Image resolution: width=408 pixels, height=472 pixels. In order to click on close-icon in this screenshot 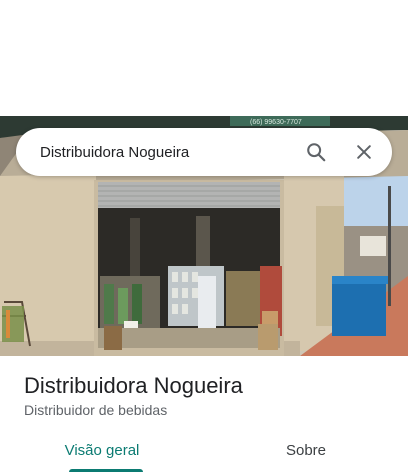, I will do `click(364, 152)`.